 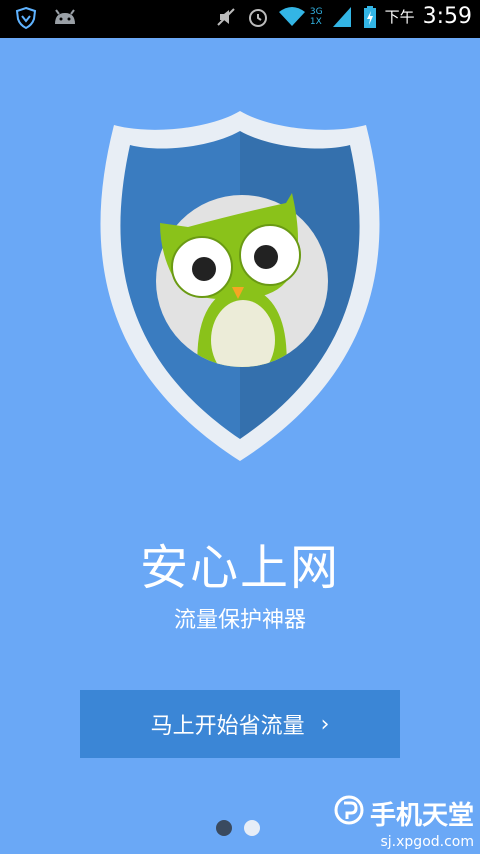 I want to click on start-saving-data-button: 马上开始省流量 ›, so click(x=240, y=724).